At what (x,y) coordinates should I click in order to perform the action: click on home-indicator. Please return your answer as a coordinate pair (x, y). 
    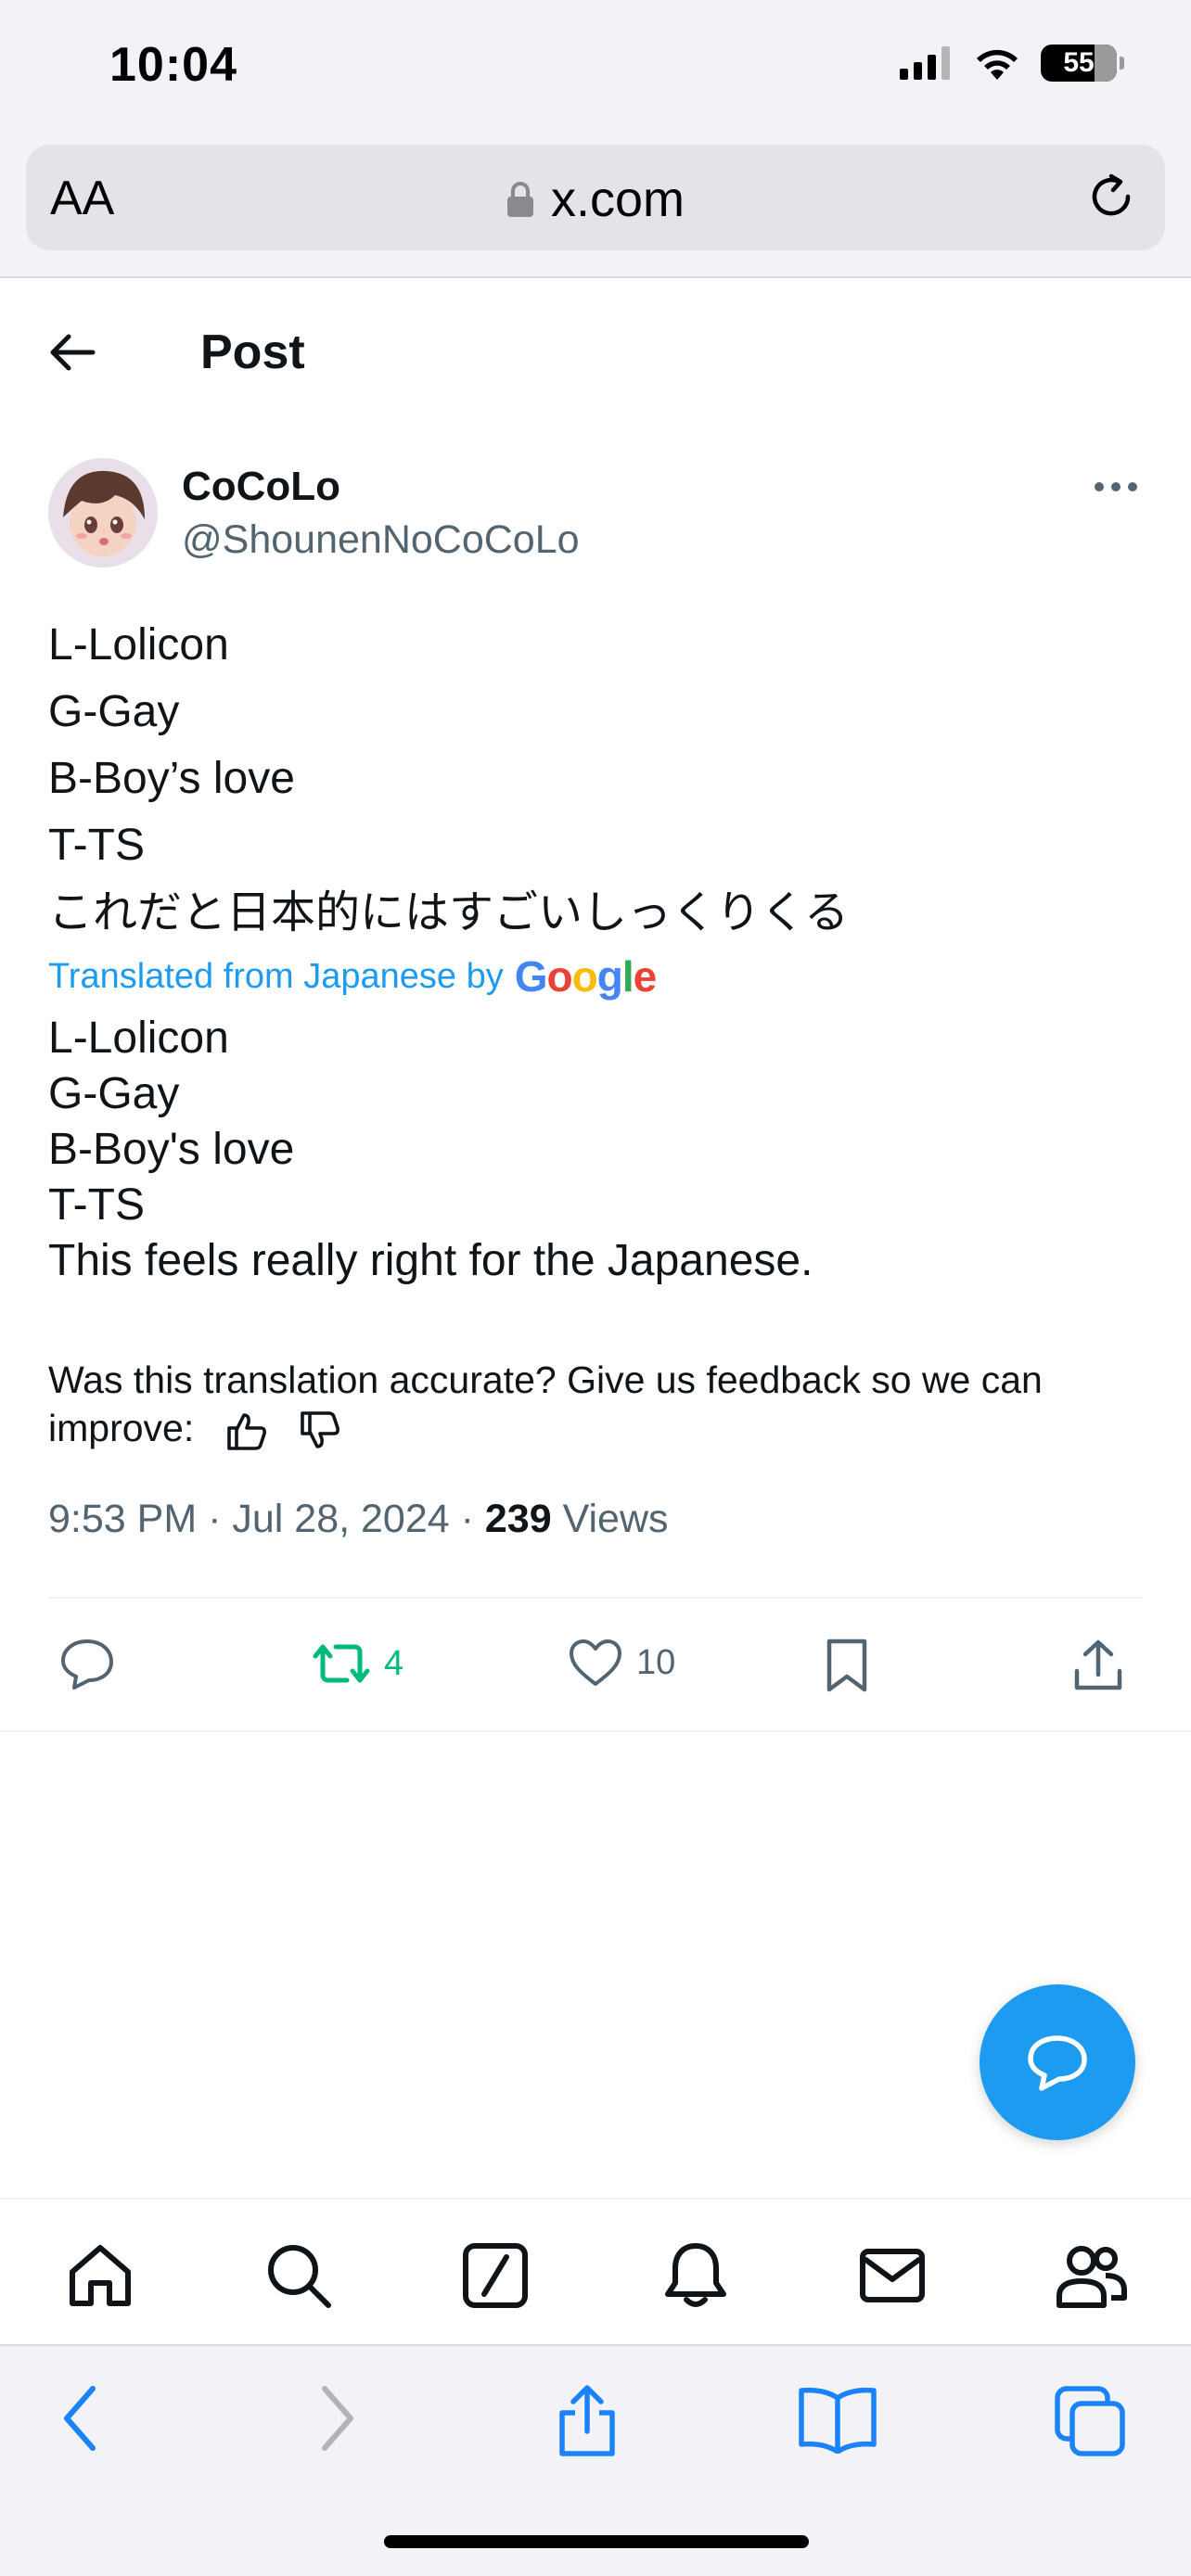
    Looking at the image, I should click on (597, 2541).